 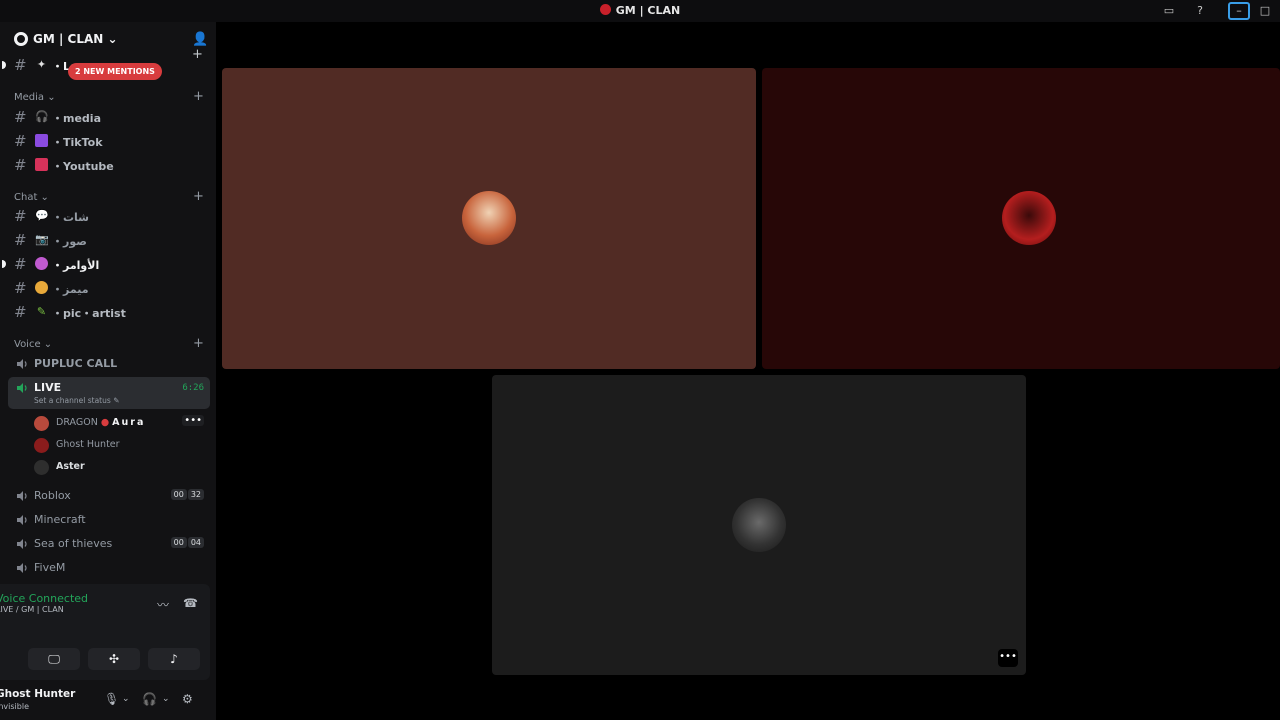 I want to click on channel-pic-artist: # ✎ ・pic・artist, so click(x=109, y=312).